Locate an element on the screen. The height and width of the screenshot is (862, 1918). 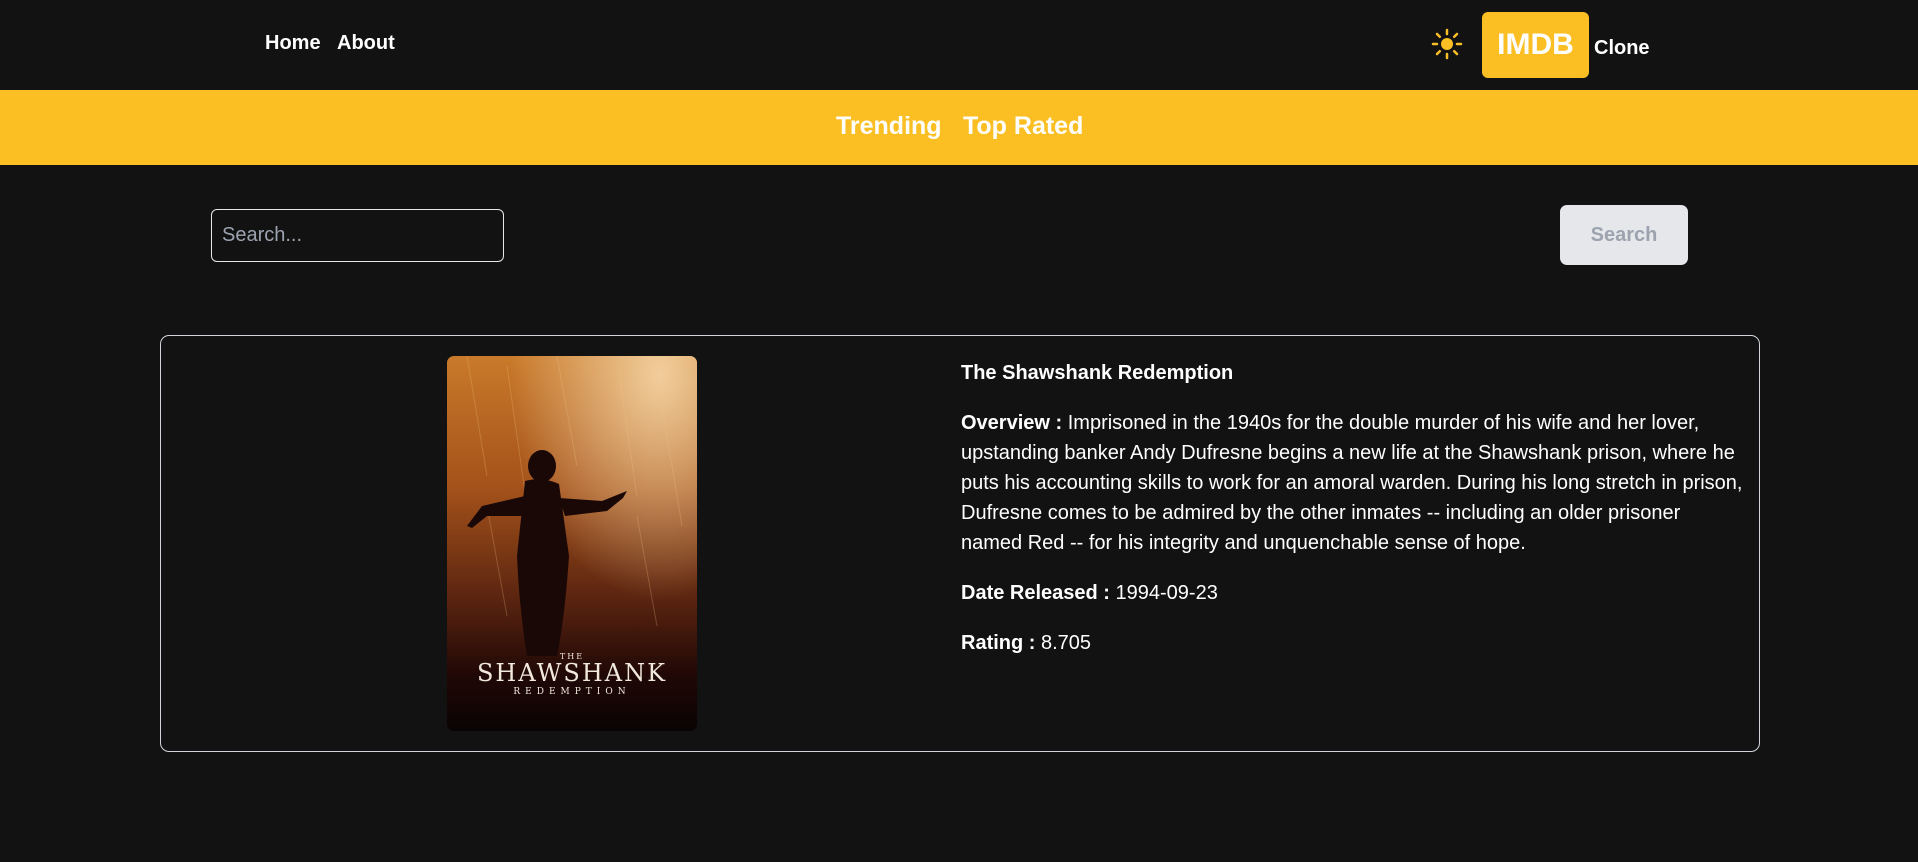
rating-value: 8.705 is located at coordinates (1066, 643).